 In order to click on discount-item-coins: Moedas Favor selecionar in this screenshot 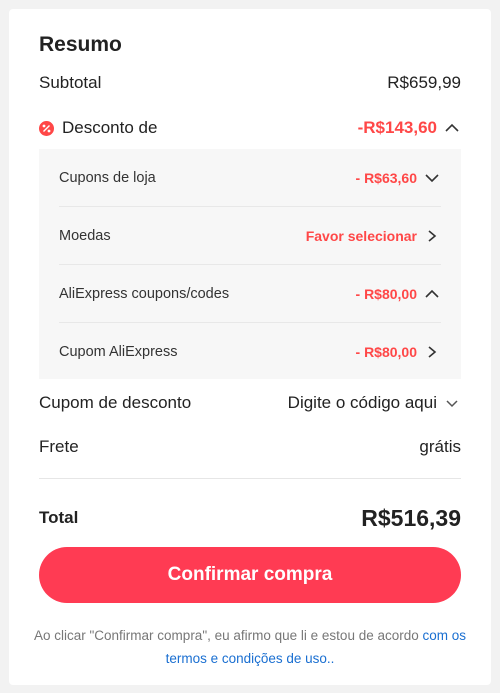, I will do `click(250, 235)`.